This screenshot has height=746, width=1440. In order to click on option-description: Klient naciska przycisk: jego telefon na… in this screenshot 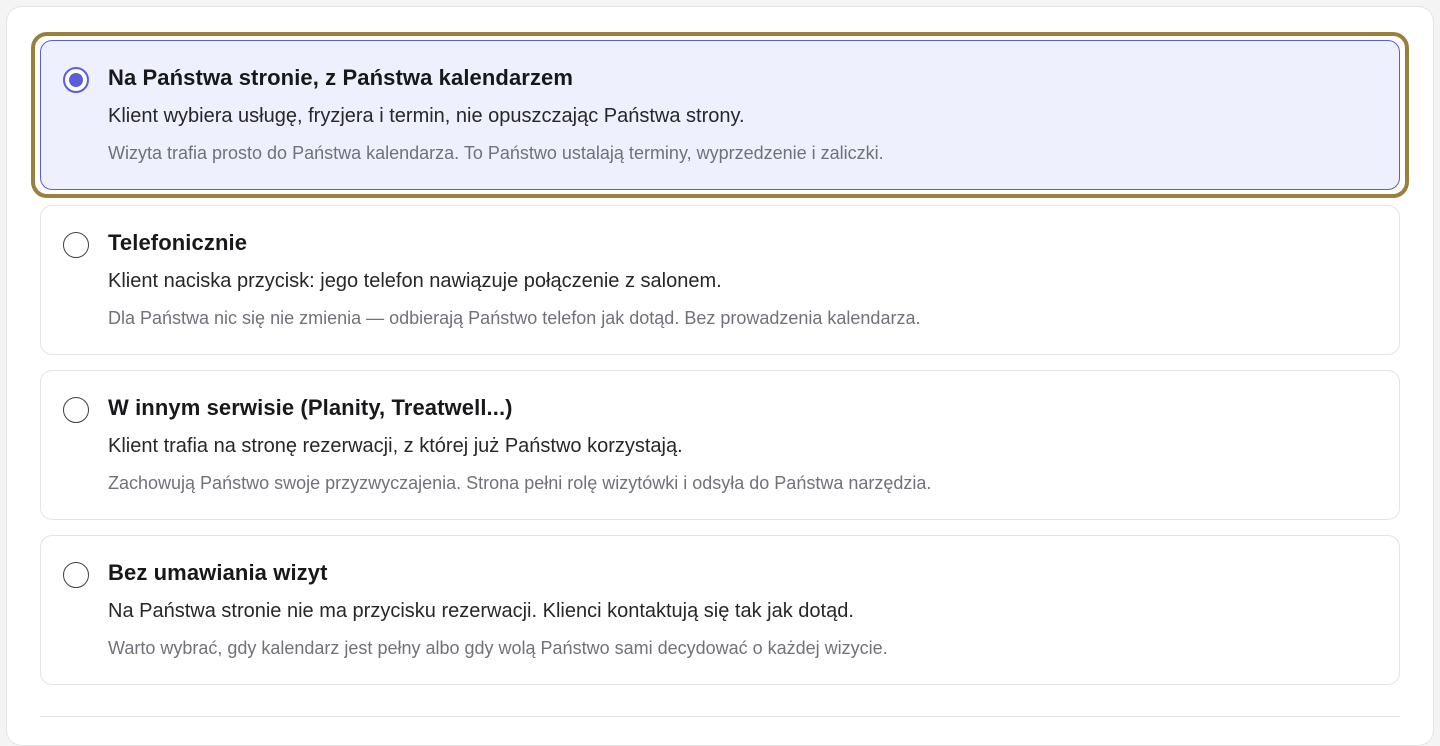, I will do `click(415, 281)`.